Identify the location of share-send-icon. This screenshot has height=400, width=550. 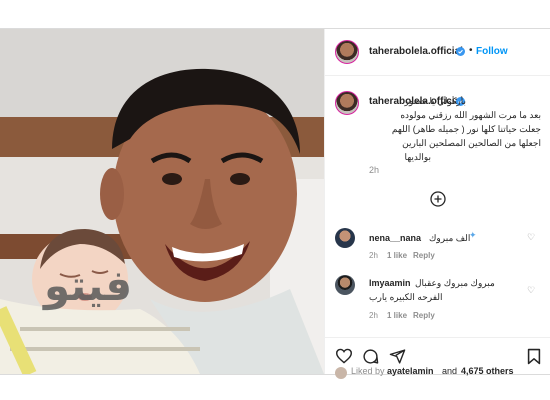
(397, 356).